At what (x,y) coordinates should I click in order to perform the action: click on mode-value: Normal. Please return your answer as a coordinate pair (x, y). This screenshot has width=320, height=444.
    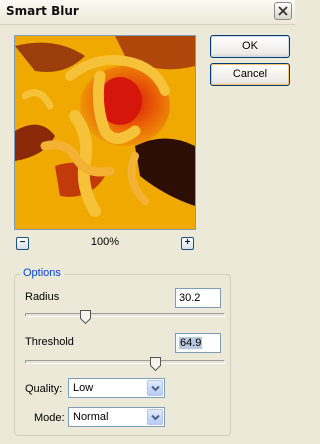
    Looking at the image, I should click on (91, 417).